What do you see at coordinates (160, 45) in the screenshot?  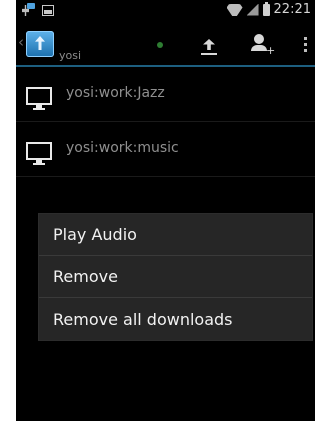 I see `status-dot-icon` at bounding box center [160, 45].